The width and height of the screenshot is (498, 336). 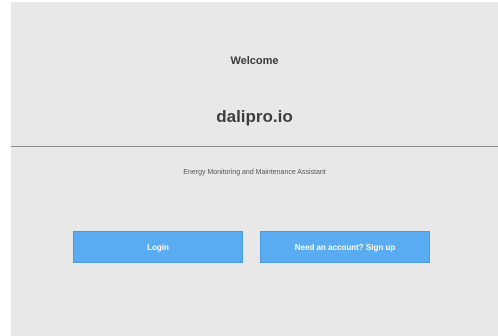 I want to click on header-divider, so click(x=254, y=146).